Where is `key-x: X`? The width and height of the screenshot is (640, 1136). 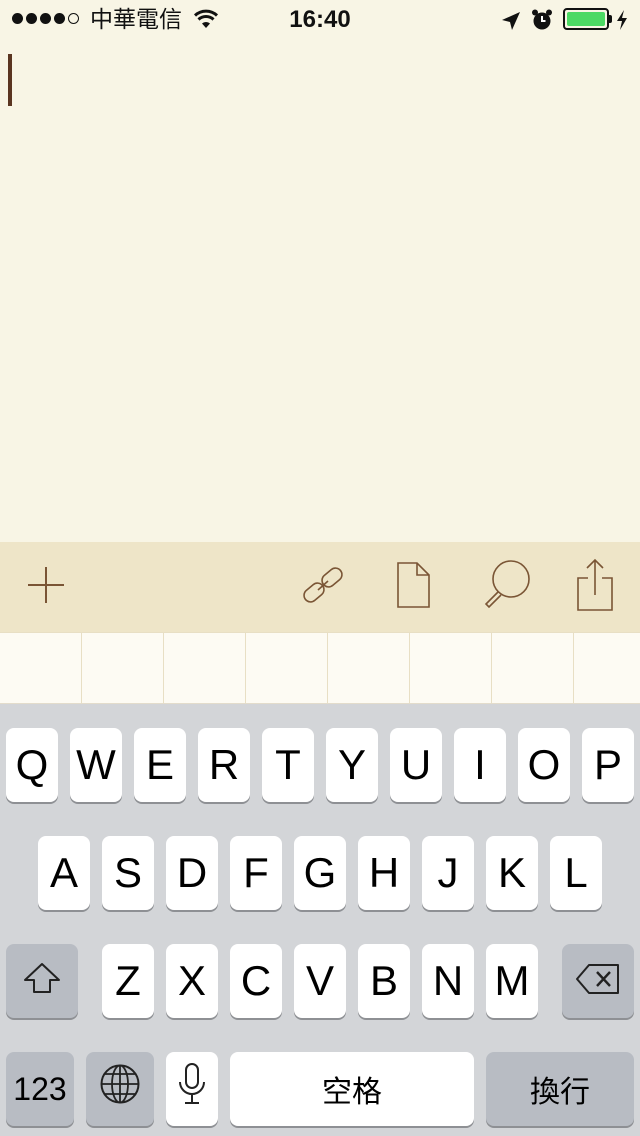
key-x: X is located at coordinates (192, 981).